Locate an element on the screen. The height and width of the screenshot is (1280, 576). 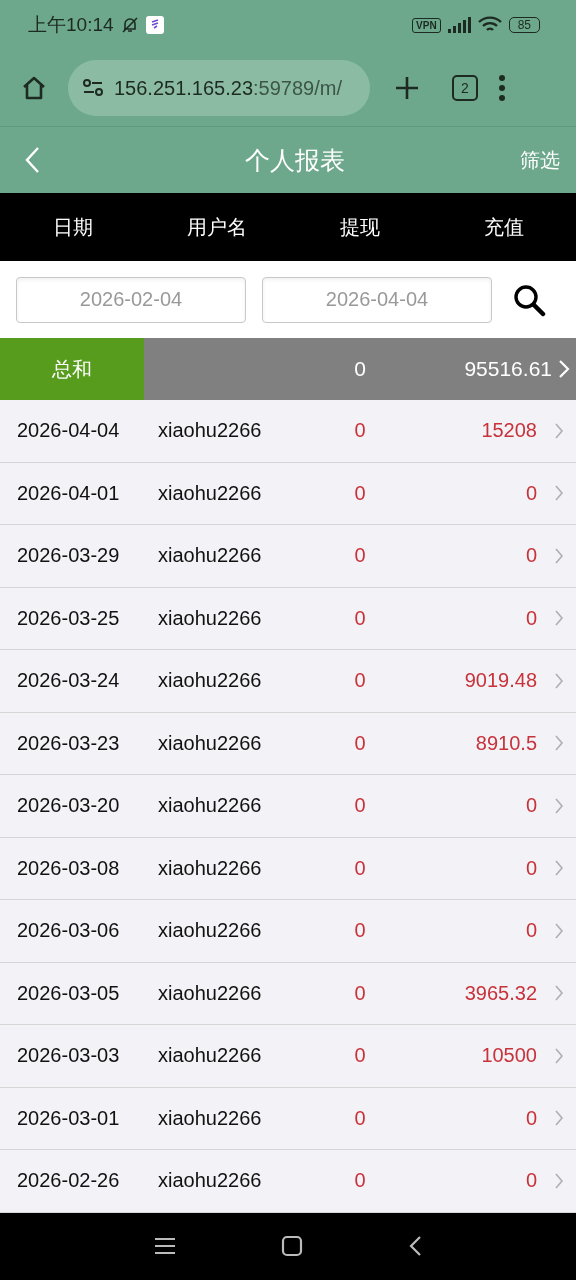
site-settings-icon is located at coordinates (93, 88).